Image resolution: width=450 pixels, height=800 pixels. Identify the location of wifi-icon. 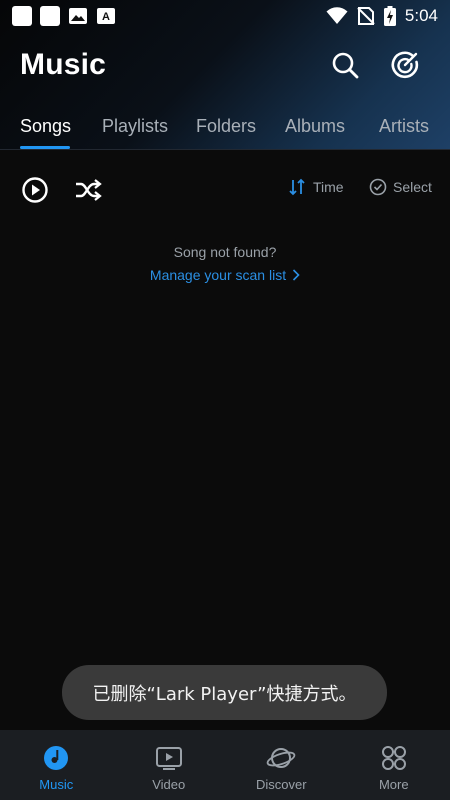
(337, 15).